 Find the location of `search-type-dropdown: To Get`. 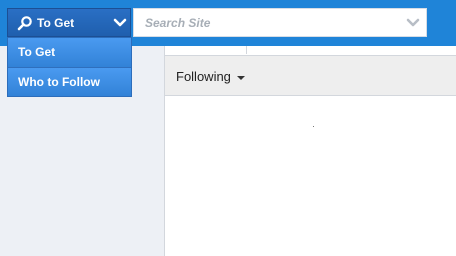

search-type-dropdown: To Get is located at coordinates (69, 22).